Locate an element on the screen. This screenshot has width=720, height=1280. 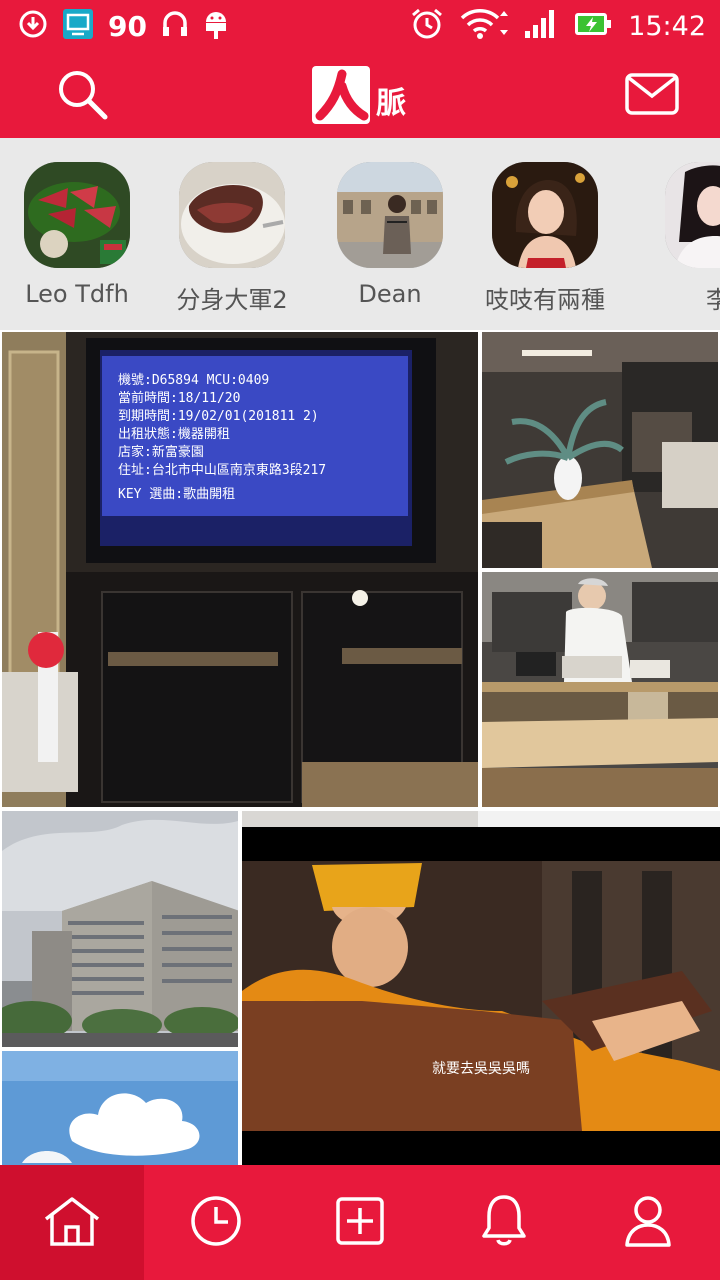
screen-line: 住址:台北市中山區南京東路3段217 is located at coordinates (222, 470).